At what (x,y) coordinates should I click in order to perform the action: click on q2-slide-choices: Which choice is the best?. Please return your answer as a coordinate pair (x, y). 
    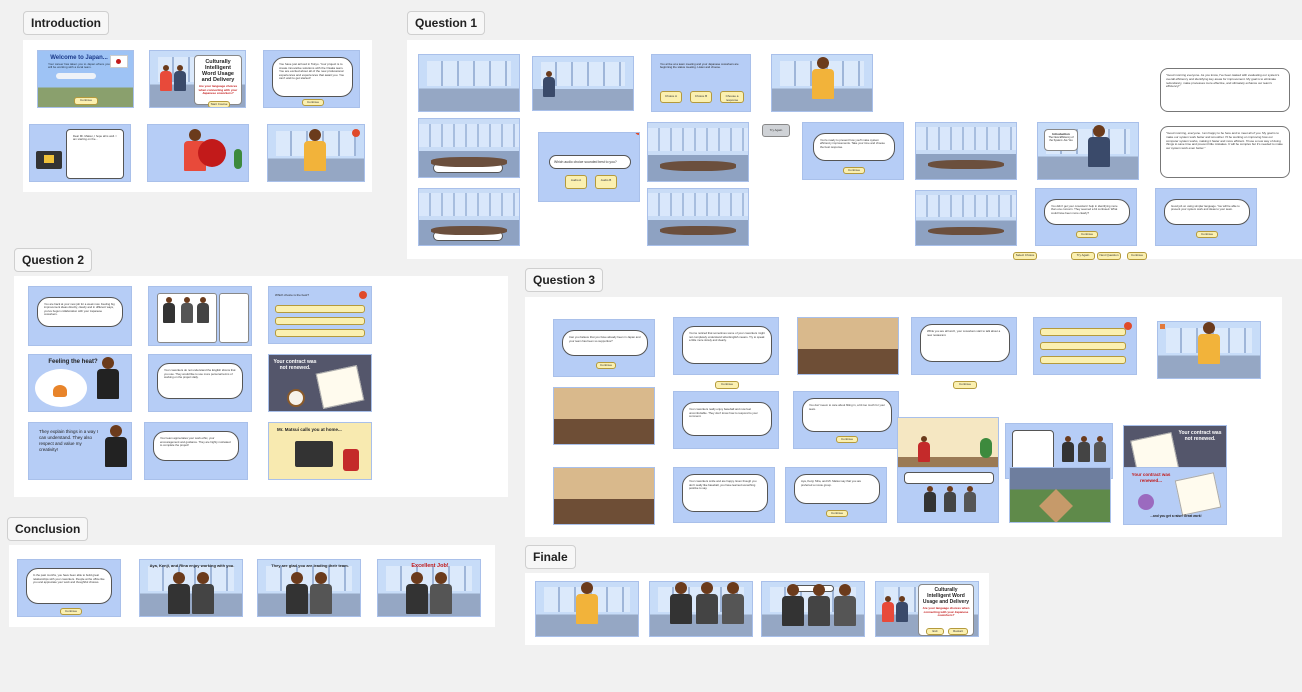
    Looking at the image, I should click on (320, 315).